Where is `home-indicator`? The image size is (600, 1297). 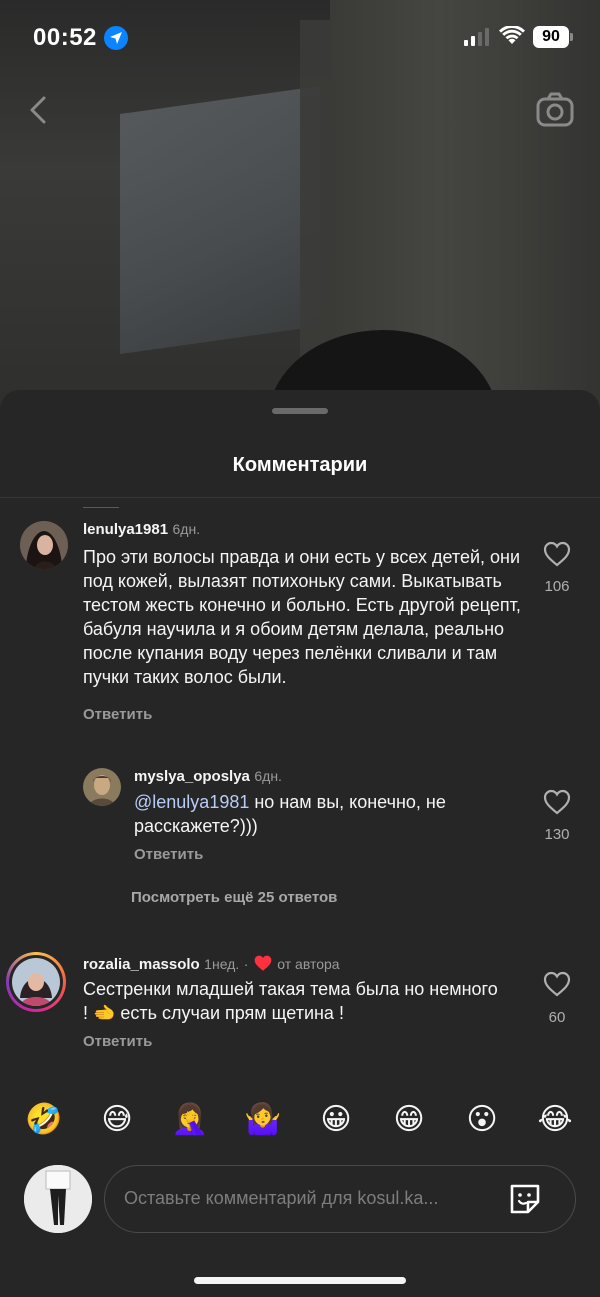 home-indicator is located at coordinates (300, 1280).